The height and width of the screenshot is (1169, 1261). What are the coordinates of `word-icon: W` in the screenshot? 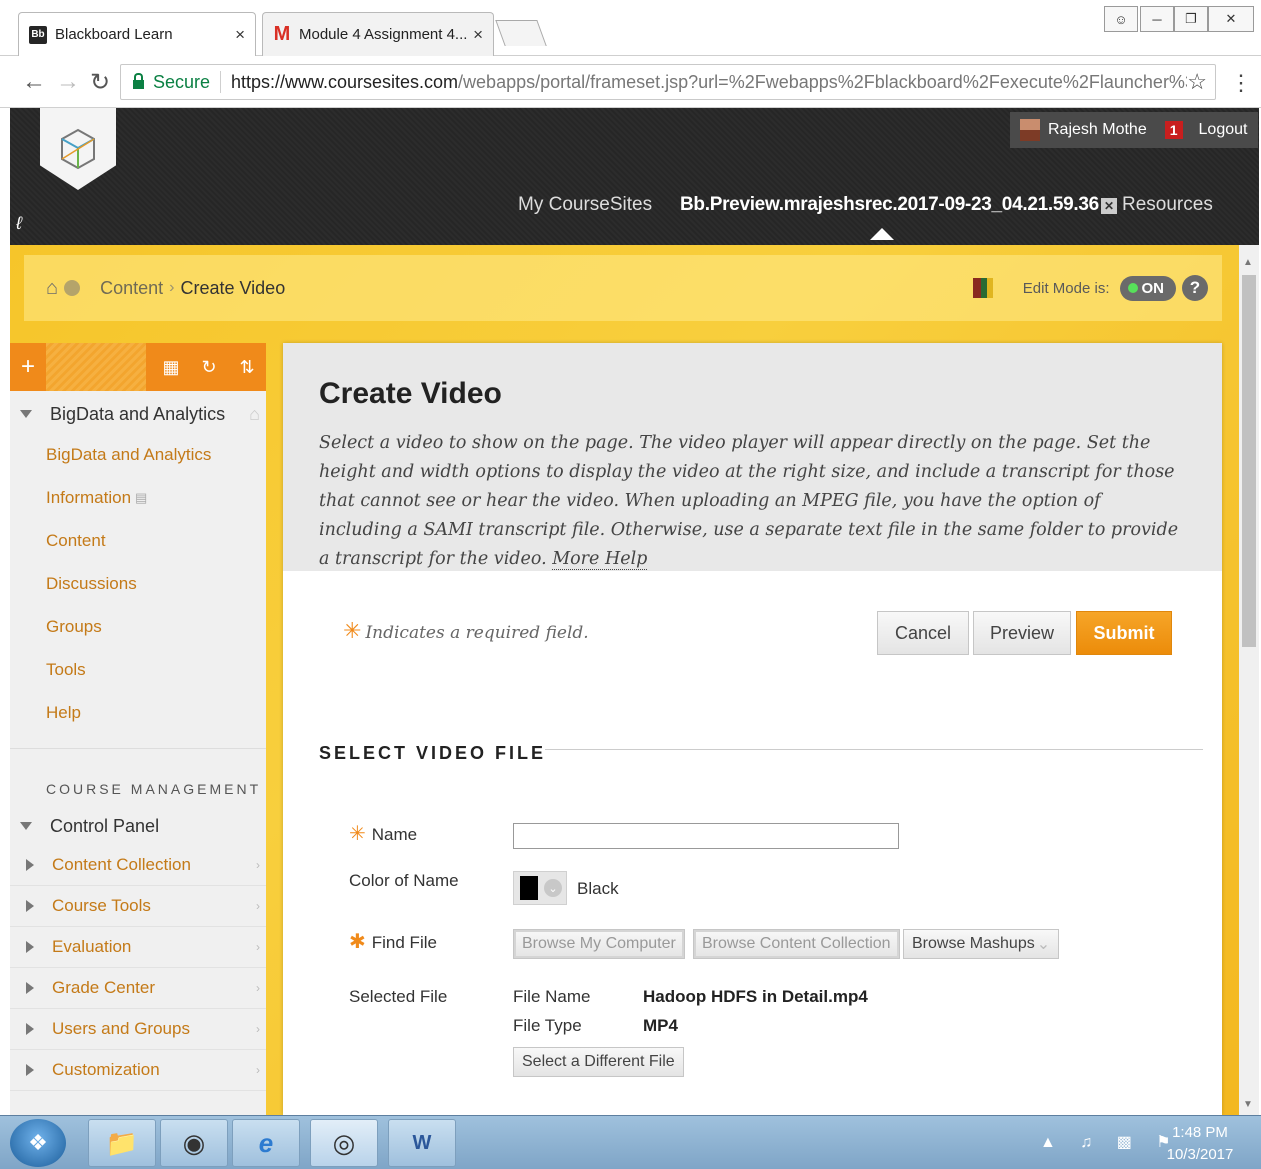 It's located at (422, 1143).